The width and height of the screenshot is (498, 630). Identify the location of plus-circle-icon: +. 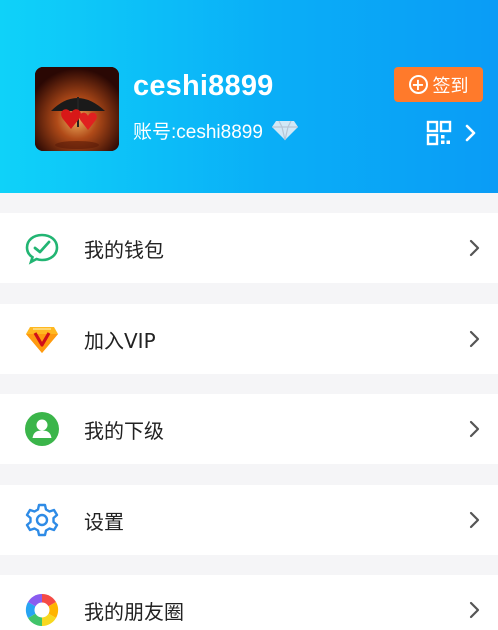
(418, 84).